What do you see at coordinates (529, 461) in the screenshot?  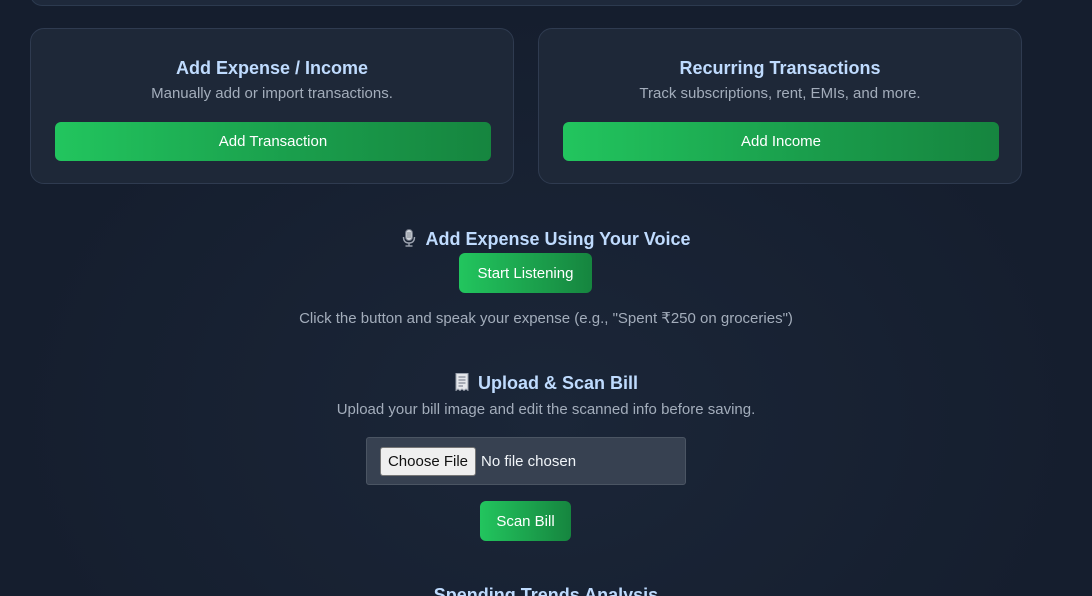 I see `file-status-text: No file chosen` at bounding box center [529, 461].